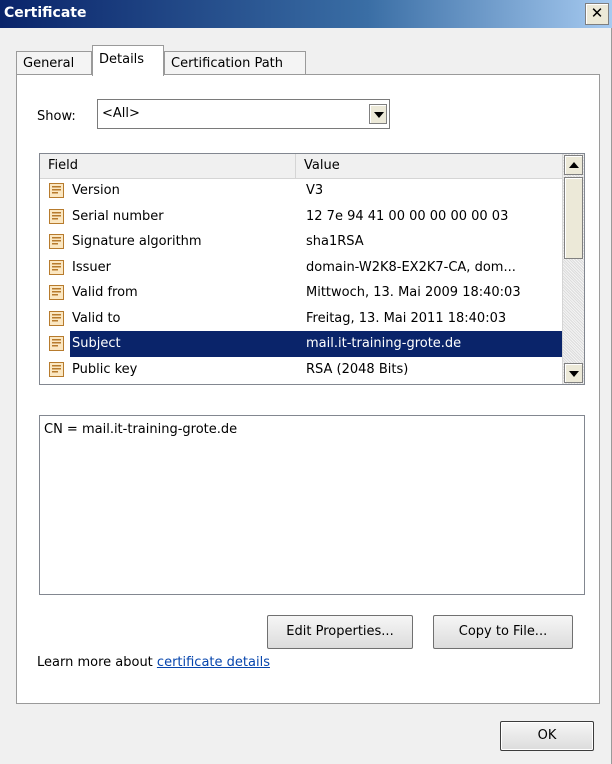 Image resolution: width=612 pixels, height=764 pixels. What do you see at coordinates (378, 114) in the screenshot?
I see `chevron-down-icon` at bounding box center [378, 114].